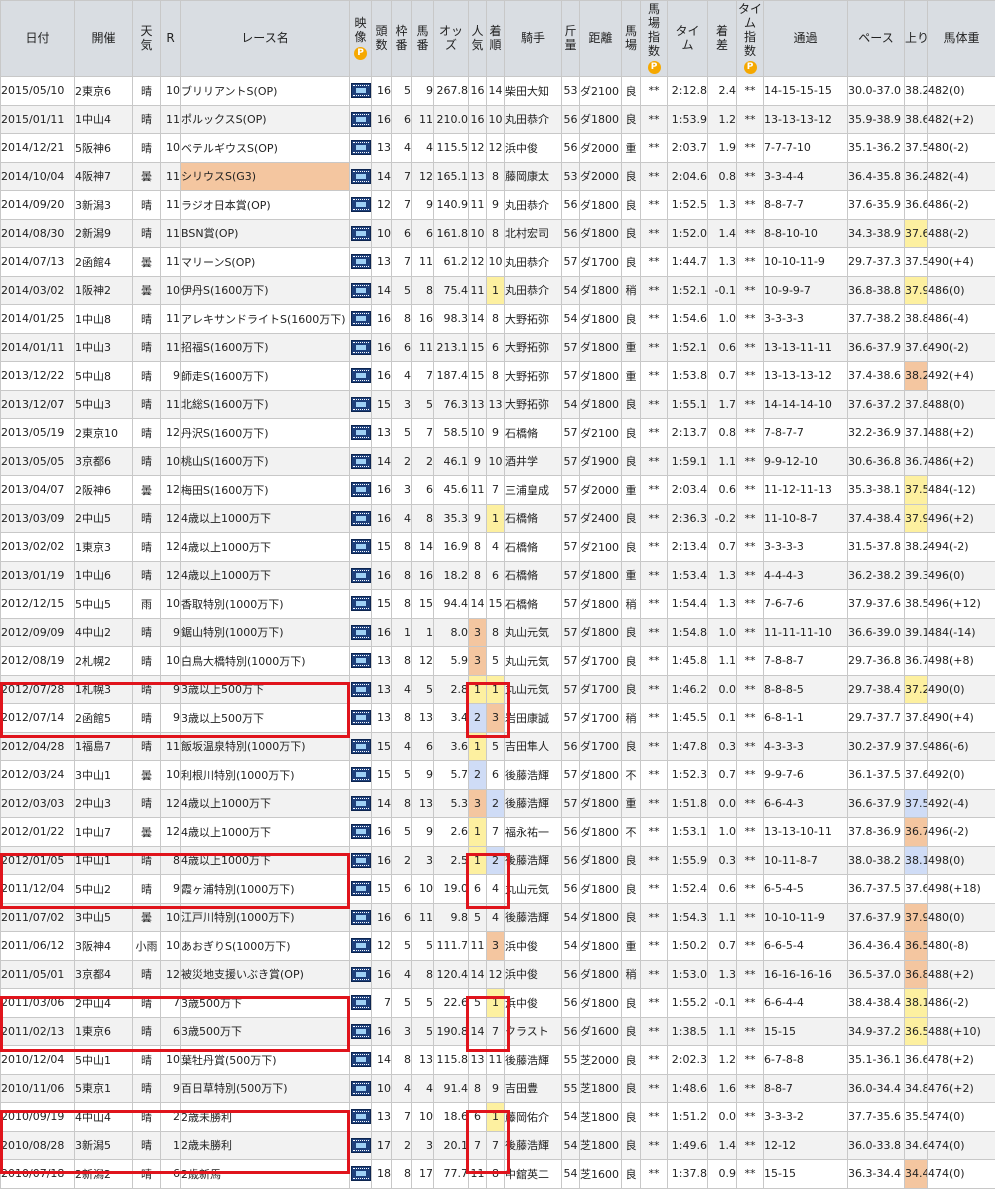  Describe the element at coordinates (265, 746) in the screenshot. I see `cell-race-name: 飯坂温泉特別(1000万下)` at that location.